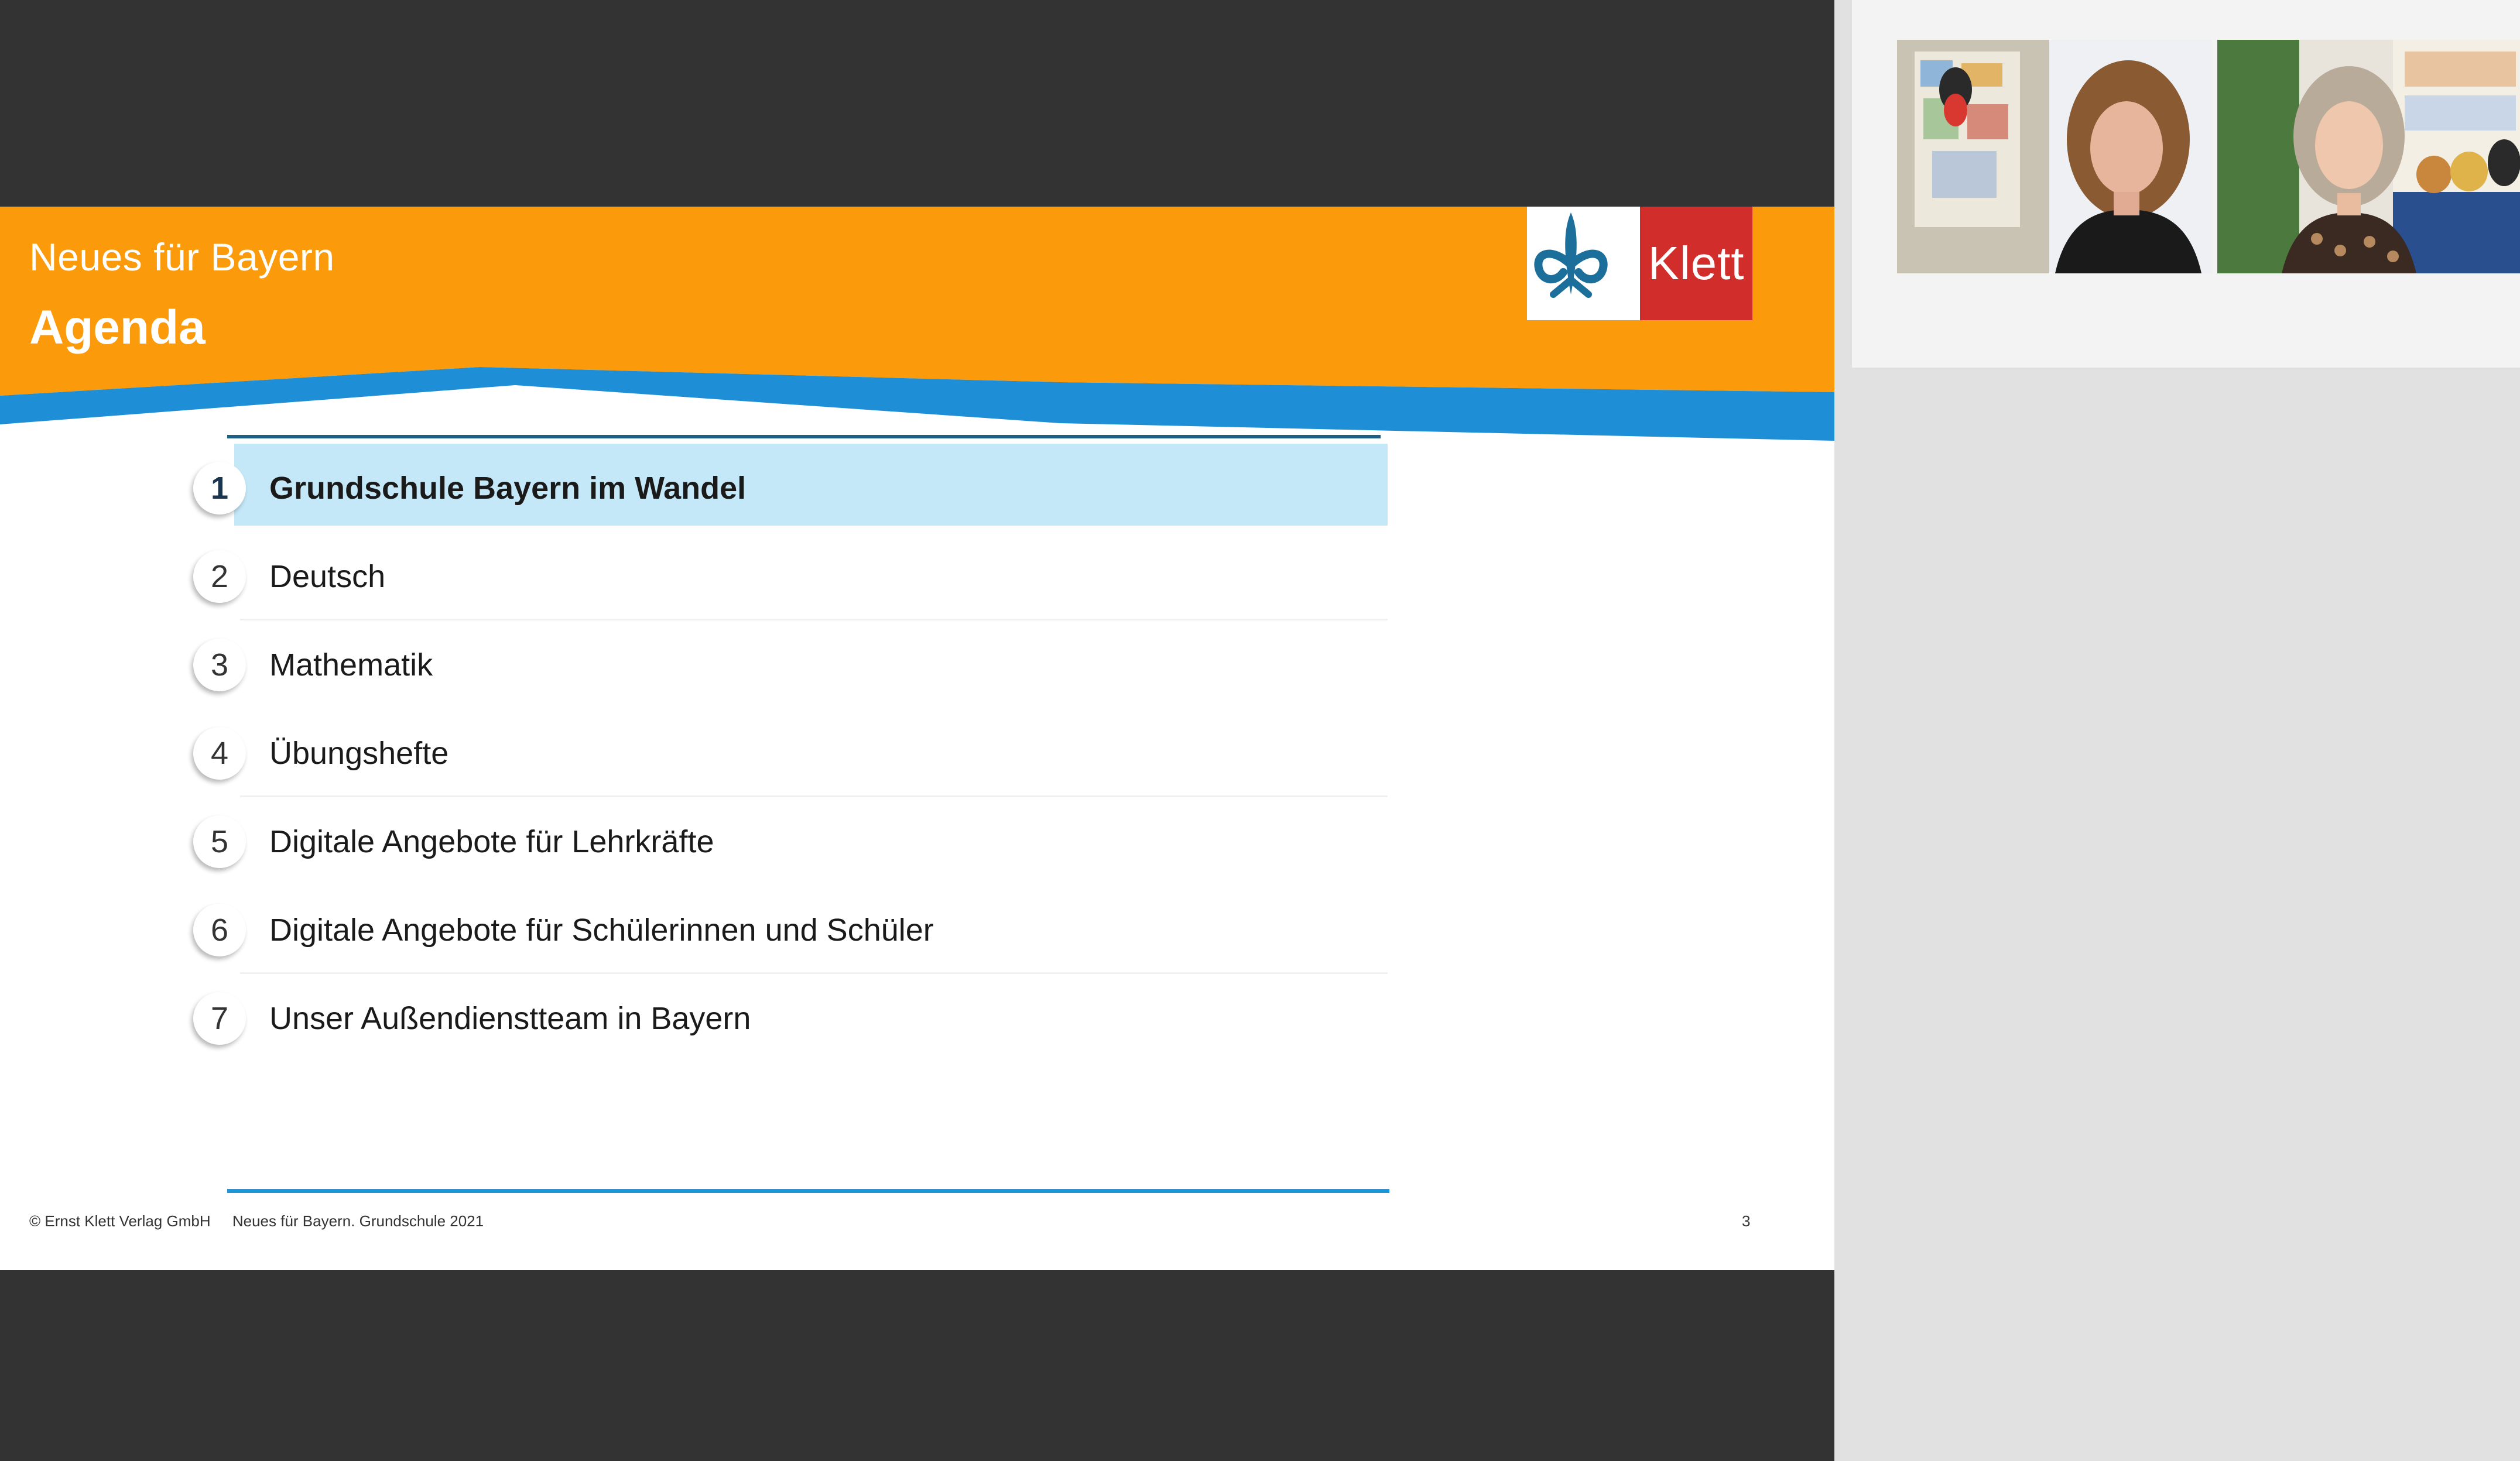  What do you see at coordinates (508, 488) in the screenshot?
I see `agenda-item-label: Grundschule Bayern im Wandel` at bounding box center [508, 488].